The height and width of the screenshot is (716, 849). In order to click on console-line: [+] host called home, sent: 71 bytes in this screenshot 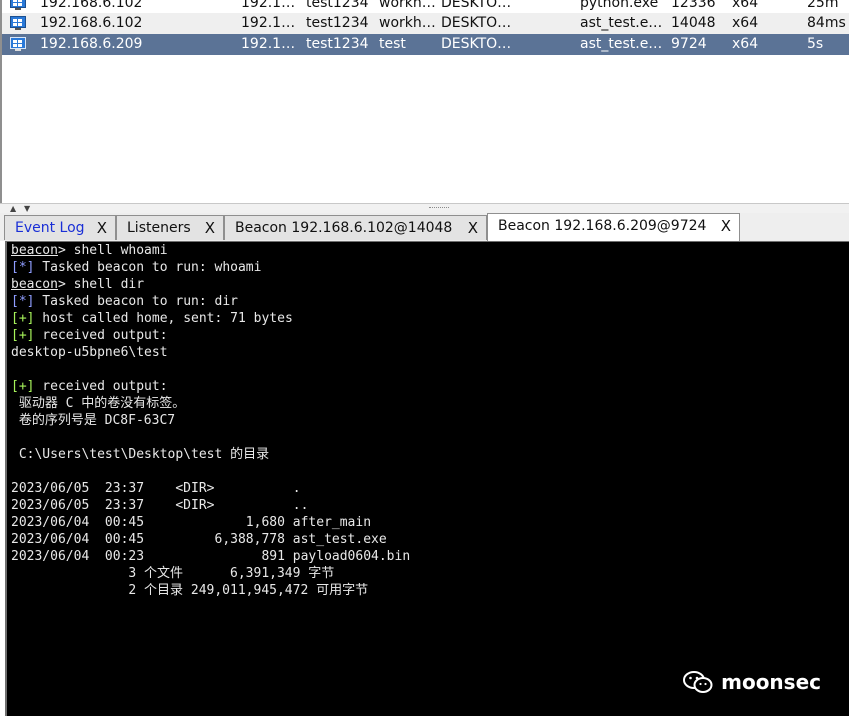, I will do `click(152, 318)`.